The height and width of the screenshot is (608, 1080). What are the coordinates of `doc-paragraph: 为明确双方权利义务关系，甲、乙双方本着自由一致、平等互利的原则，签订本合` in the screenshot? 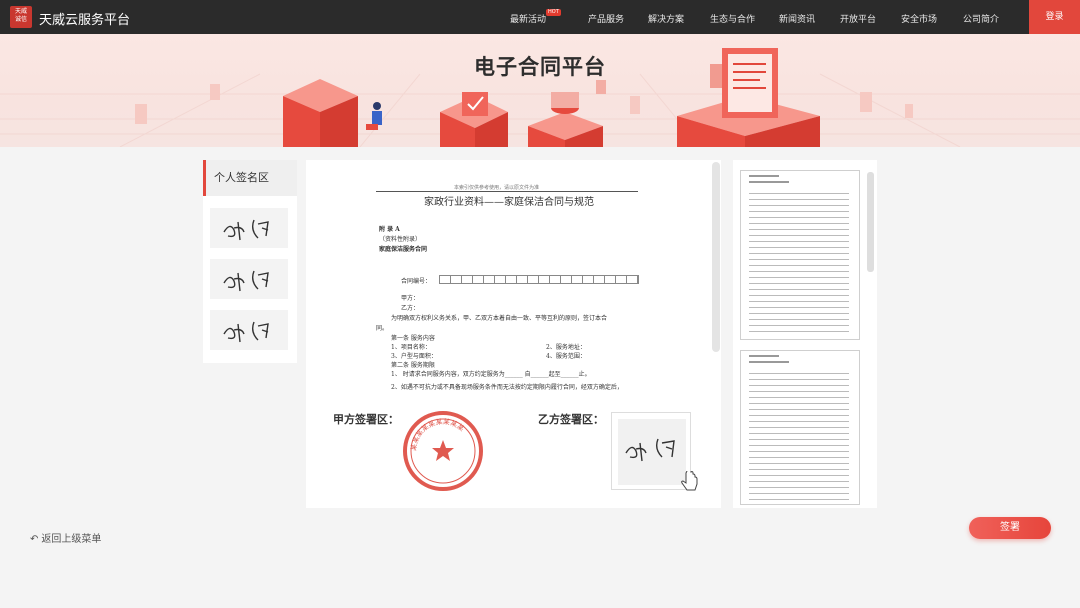 It's located at (499, 318).